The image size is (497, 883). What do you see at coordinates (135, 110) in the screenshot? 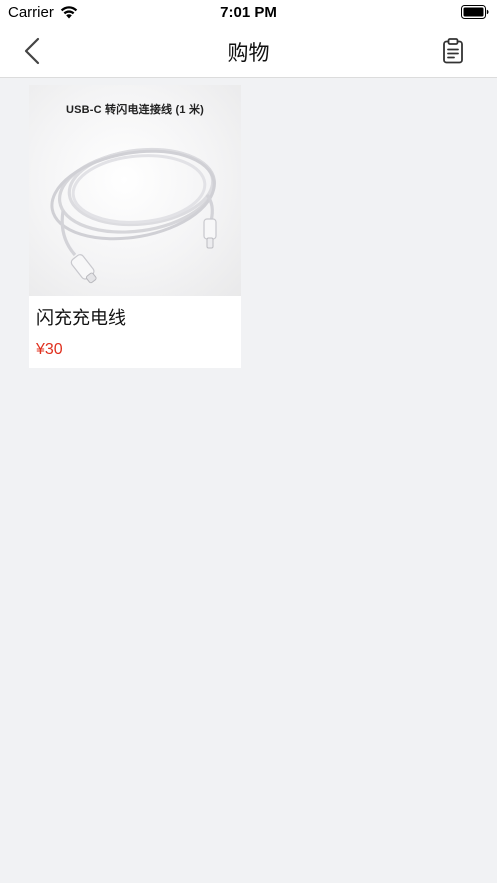
I see `product-image-caption: USB-C 转闪电连接线 (1 米)` at bounding box center [135, 110].